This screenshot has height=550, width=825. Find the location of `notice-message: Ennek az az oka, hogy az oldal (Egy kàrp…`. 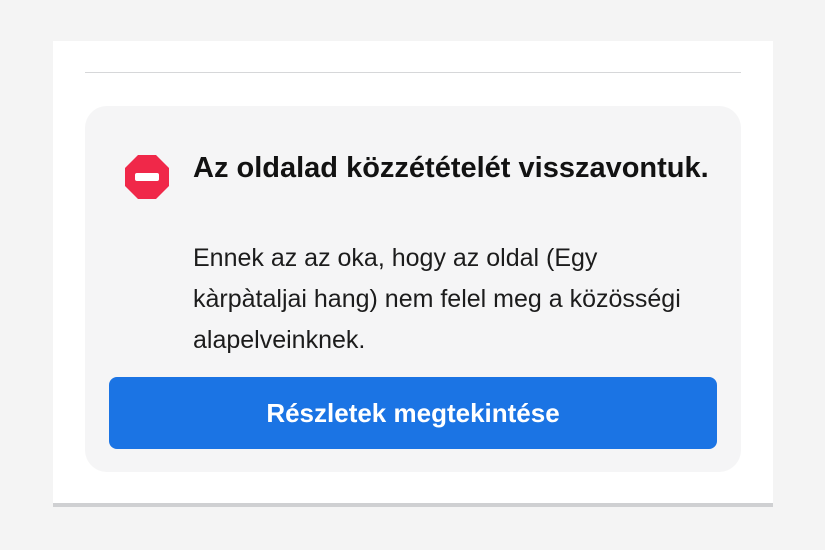

notice-message: Ennek az az oka, hogy az oldal (Egy kàrp… is located at coordinates (437, 299).